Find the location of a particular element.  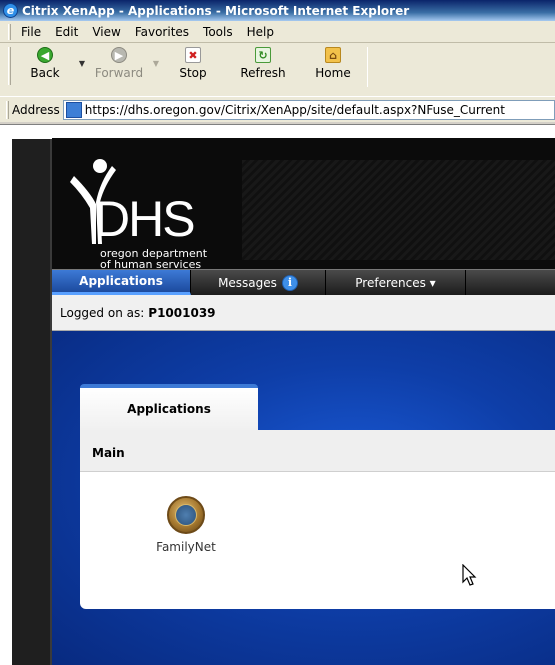

page-icon is located at coordinates (73, 109).